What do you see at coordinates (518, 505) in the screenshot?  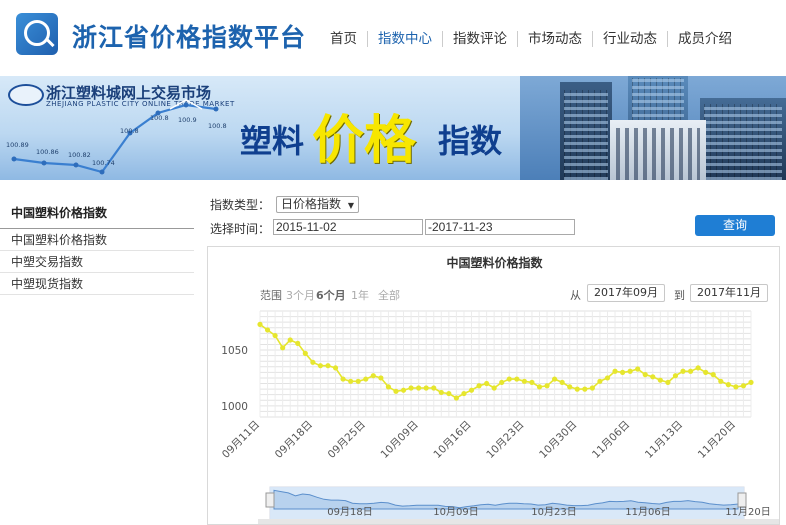 I see `chart-navigator: 09月18日 10月09日 10月23日 11月06日 11月20日` at bounding box center [518, 505].